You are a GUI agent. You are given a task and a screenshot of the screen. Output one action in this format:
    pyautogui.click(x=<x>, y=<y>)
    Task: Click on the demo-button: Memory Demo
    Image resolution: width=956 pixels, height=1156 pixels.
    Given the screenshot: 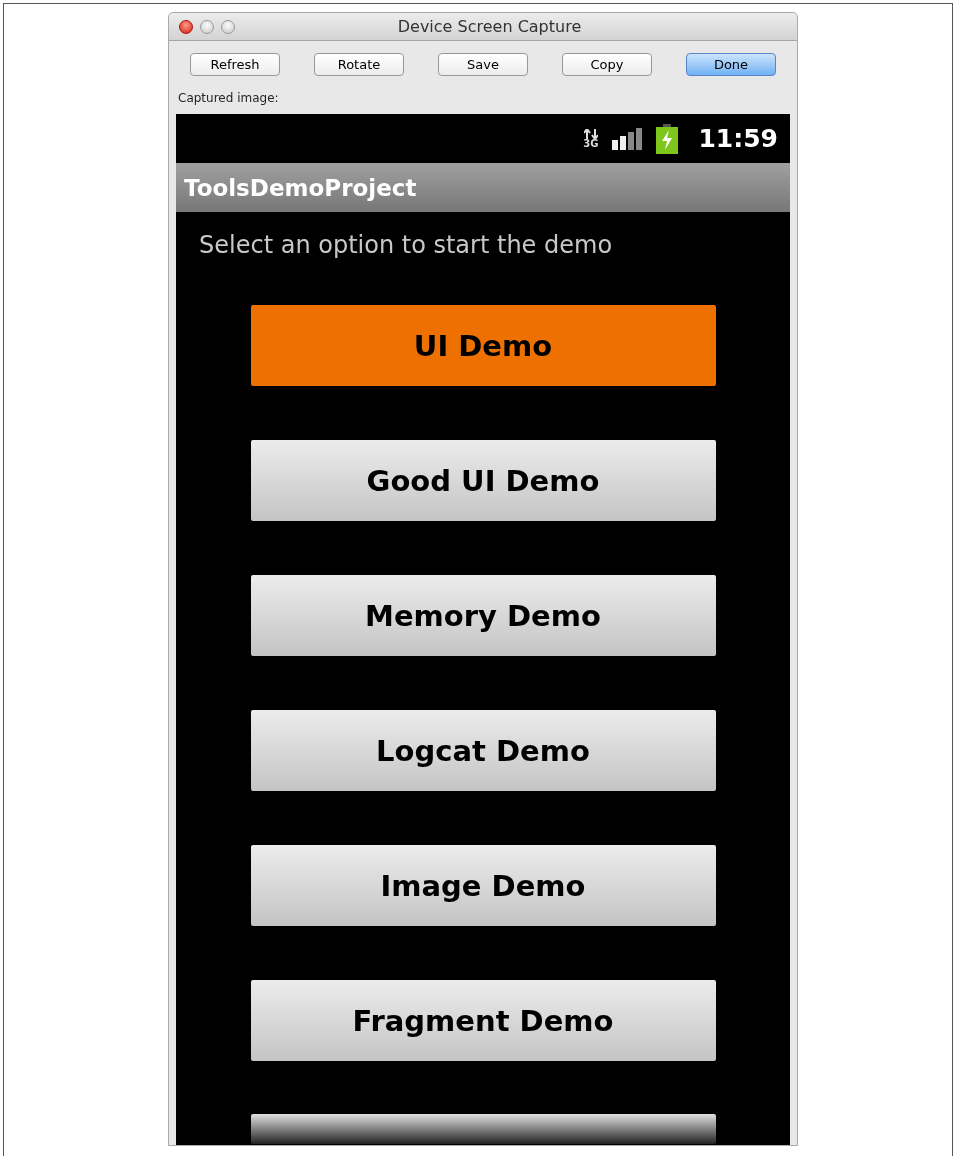 What is the action you would take?
    pyautogui.click(x=483, y=615)
    